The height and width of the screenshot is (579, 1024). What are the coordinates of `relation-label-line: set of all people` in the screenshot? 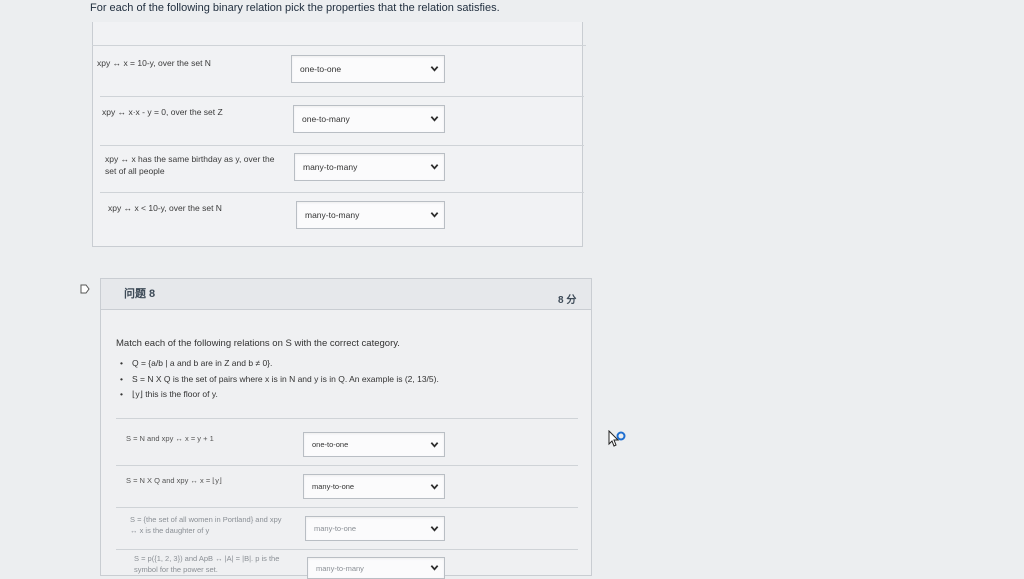 It's located at (135, 171).